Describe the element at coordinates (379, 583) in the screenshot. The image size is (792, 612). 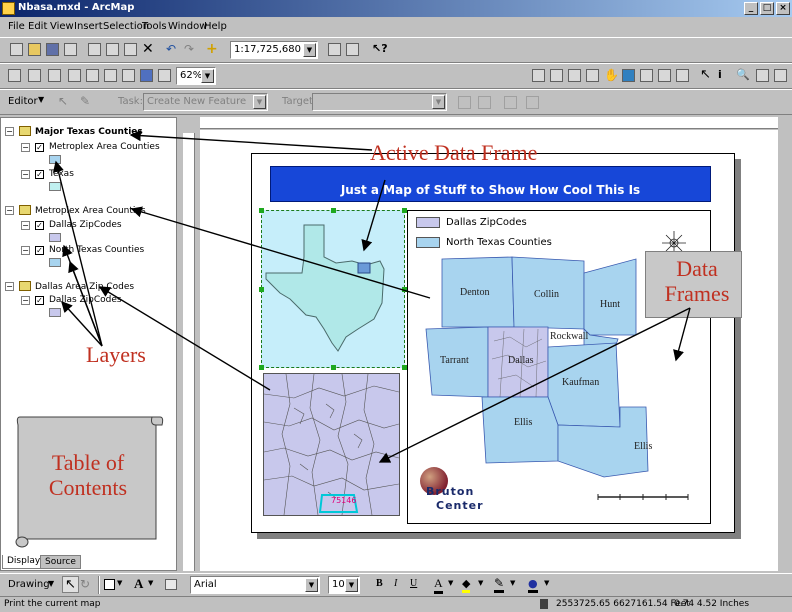
I see `bold-icon: B` at that location.